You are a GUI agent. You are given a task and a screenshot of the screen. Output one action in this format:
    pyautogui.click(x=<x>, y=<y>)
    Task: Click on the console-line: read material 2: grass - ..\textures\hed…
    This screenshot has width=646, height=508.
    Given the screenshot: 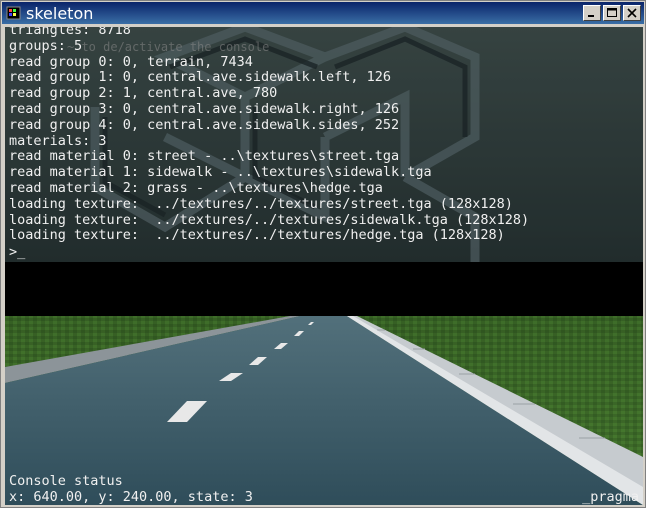 What is the action you would take?
    pyautogui.click(x=196, y=187)
    